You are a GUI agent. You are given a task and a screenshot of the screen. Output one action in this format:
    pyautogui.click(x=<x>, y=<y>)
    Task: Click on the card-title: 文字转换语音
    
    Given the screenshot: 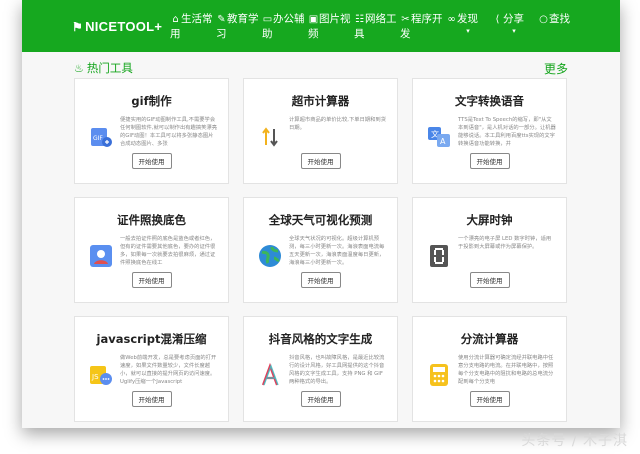 What is the action you would take?
    pyautogui.click(x=489, y=101)
    